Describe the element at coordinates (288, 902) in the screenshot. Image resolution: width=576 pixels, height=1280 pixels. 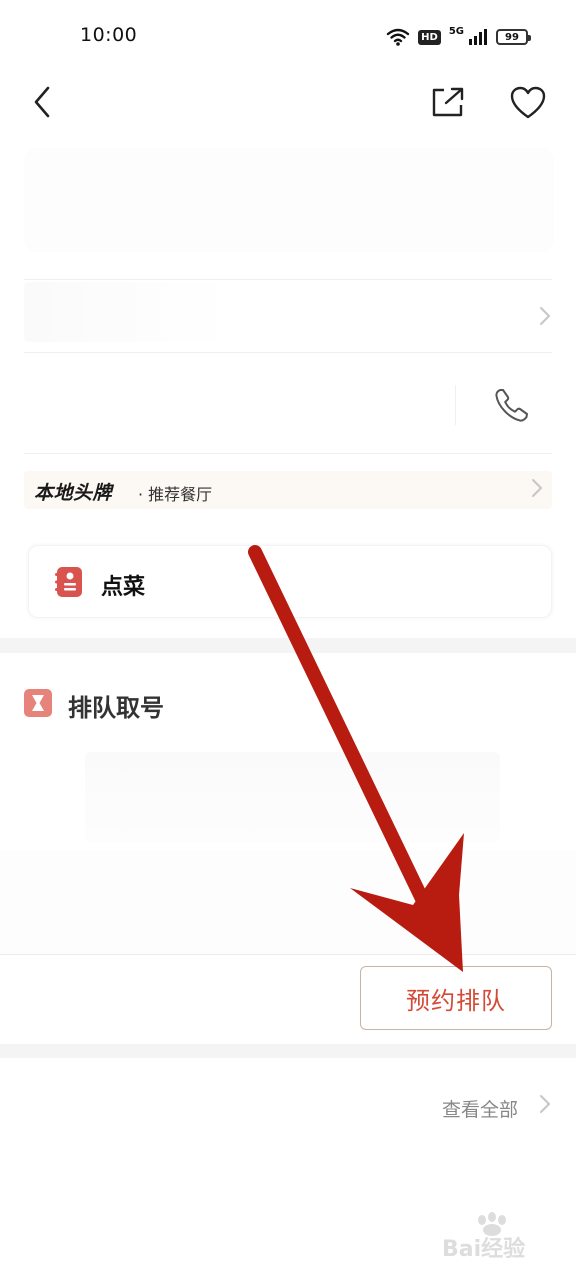
I see `queue-info-area` at that location.